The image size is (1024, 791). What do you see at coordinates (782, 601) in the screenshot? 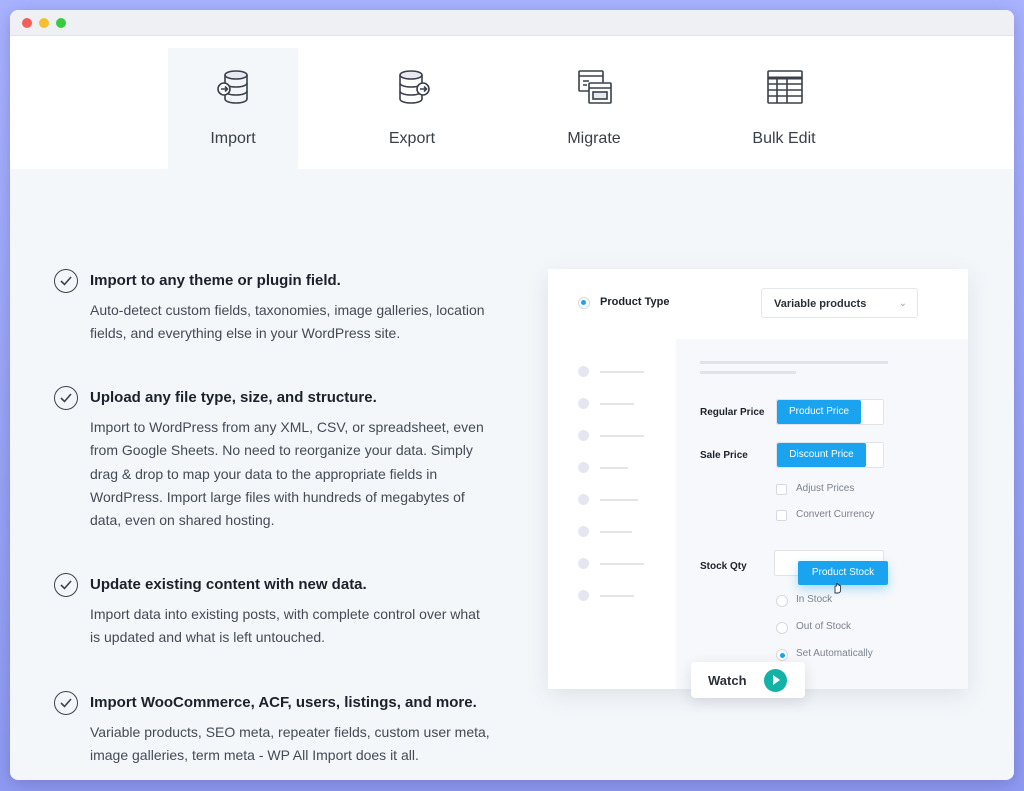
I see `in-stock-radio` at bounding box center [782, 601].